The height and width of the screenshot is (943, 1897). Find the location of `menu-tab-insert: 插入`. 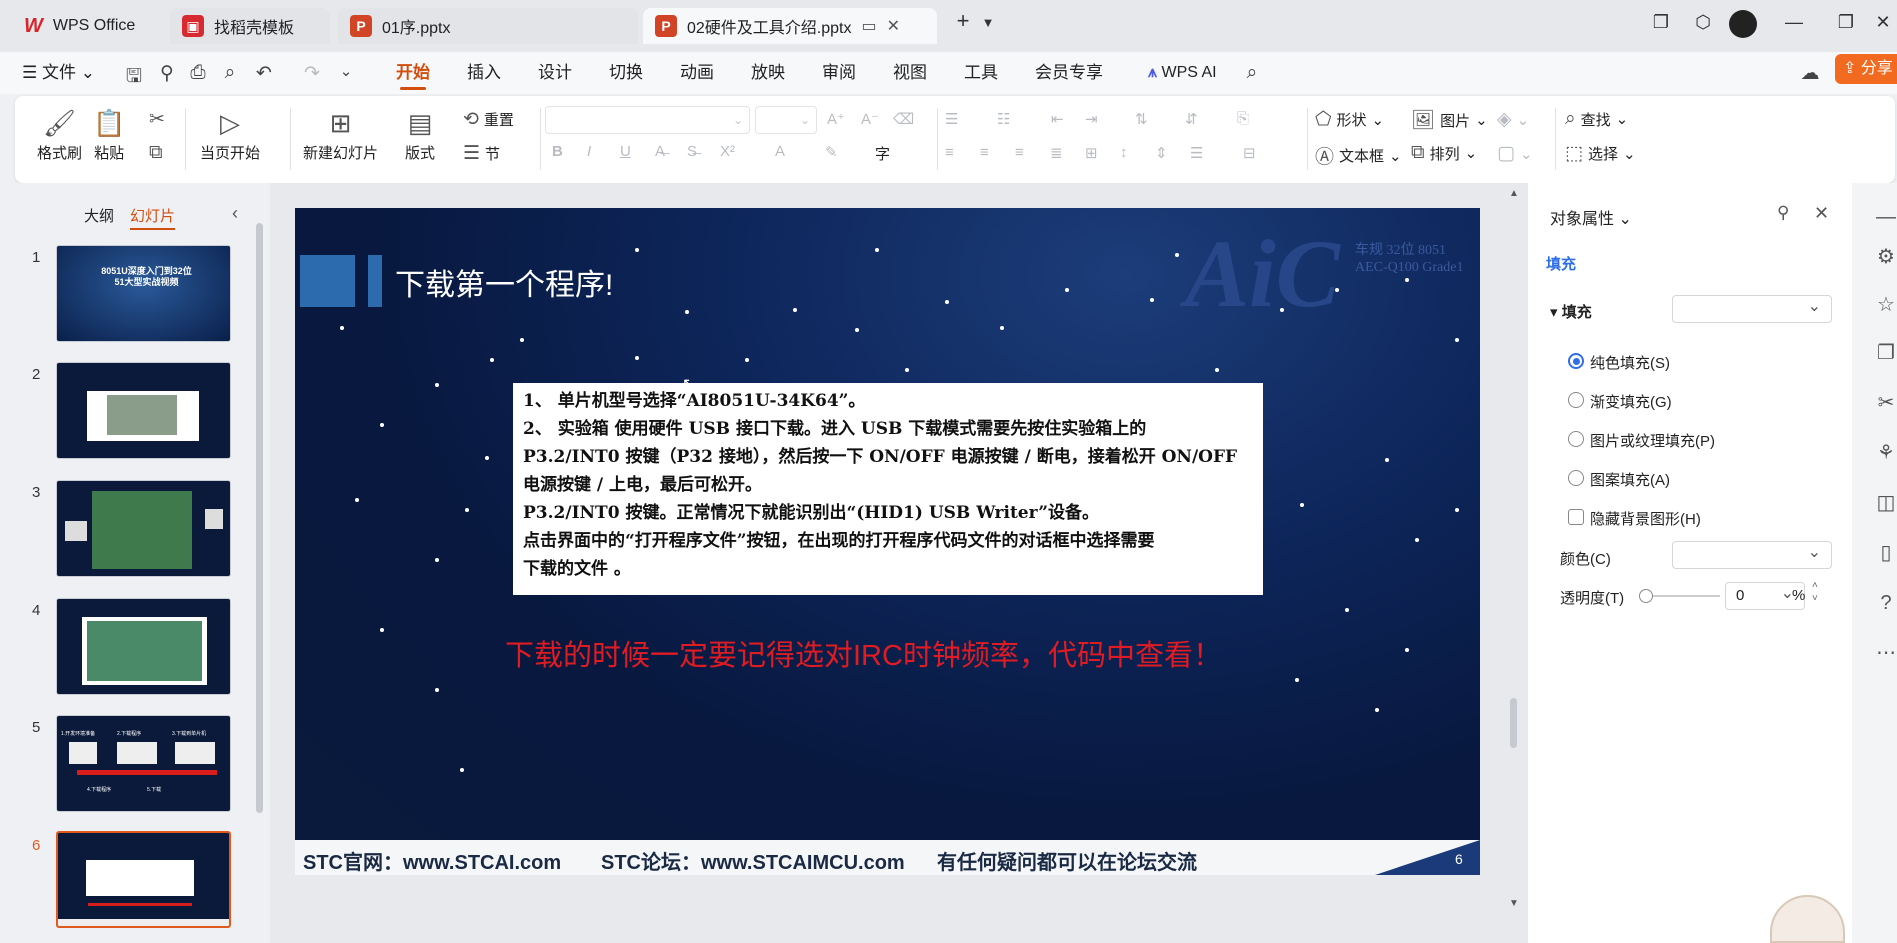

menu-tab-insert: 插入 is located at coordinates (484, 73).